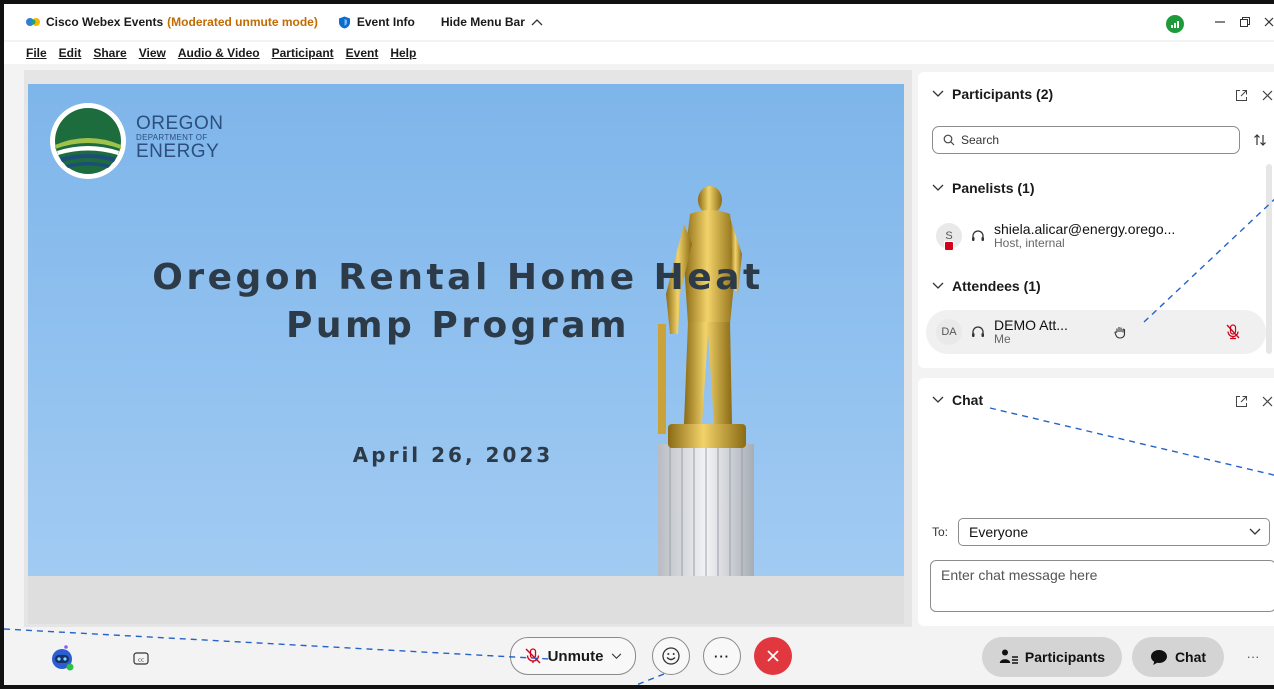 This screenshot has width=1274, height=689. What do you see at coordinates (105, 22) in the screenshot?
I see `app-title: Cisco Webex Events` at bounding box center [105, 22].